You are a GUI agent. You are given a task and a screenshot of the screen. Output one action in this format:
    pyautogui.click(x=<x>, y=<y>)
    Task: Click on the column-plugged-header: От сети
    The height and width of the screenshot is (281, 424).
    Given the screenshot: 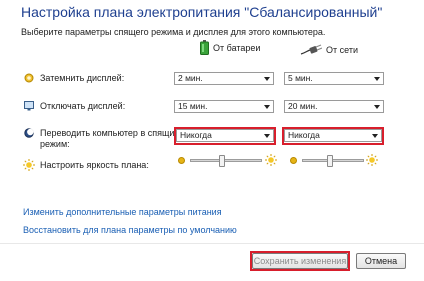 What is the action you would take?
    pyautogui.click(x=329, y=50)
    